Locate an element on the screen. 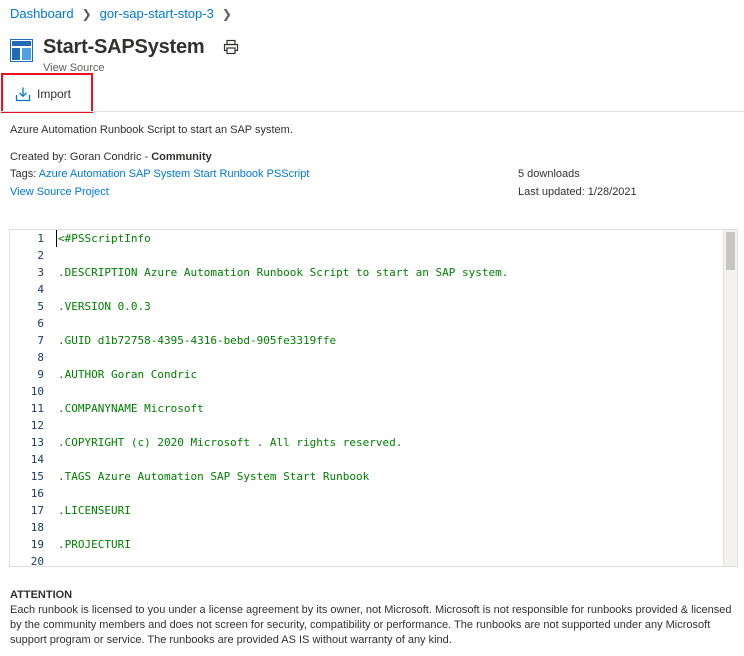 The width and height of the screenshot is (744, 656). code-scrollbar is located at coordinates (730, 398).